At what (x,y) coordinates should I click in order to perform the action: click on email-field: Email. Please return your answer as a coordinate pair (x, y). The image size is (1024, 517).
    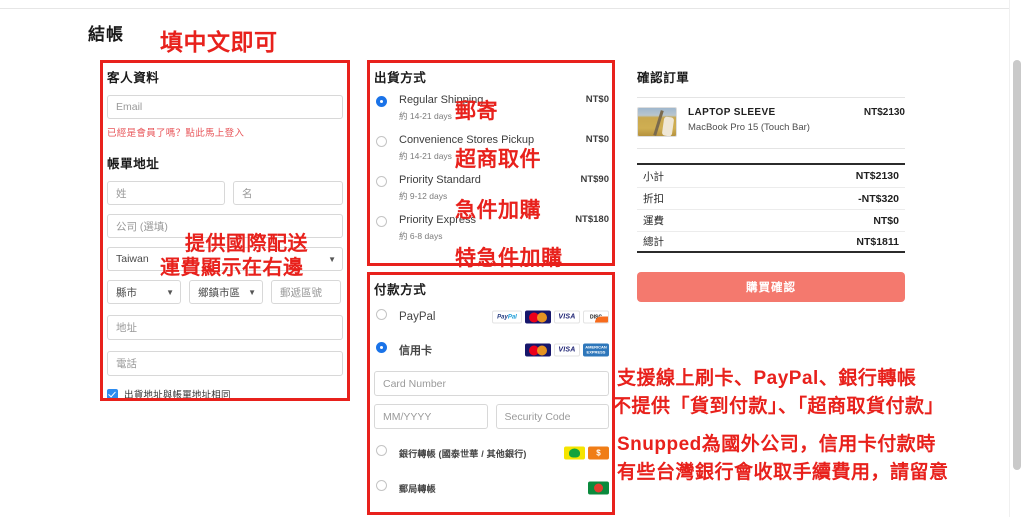
    Looking at the image, I should click on (225, 107).